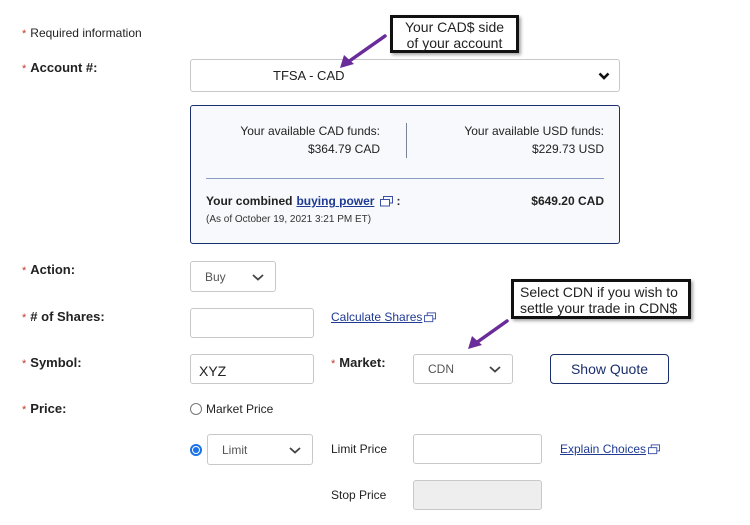 The image size is (750, 525). I want to click on symbol-label-text: Symbol:, so click(56, 362).